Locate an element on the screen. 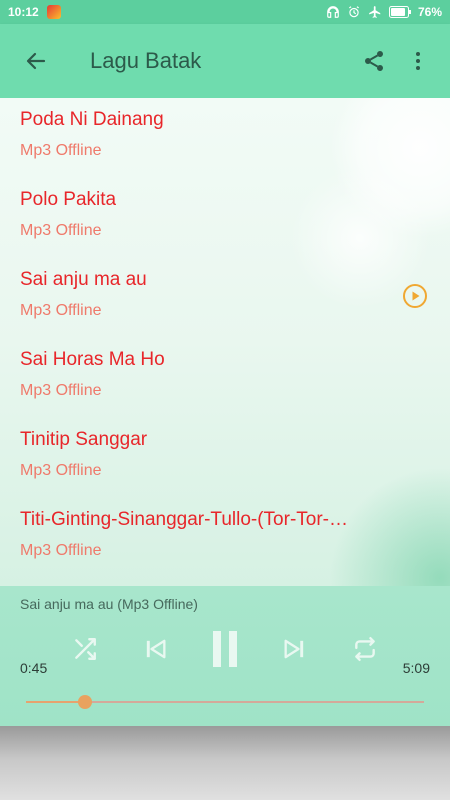  seek-bar is located at coordinates (225, 702).